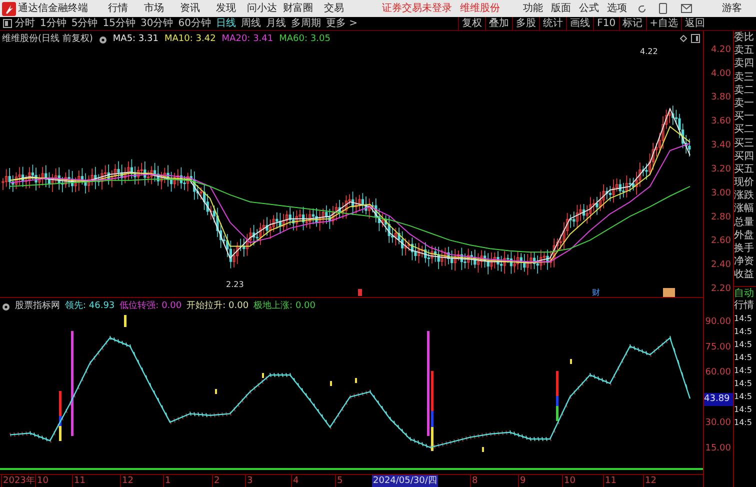 This screenshot has width=756, height=487. What do you see at coordinates (744, 261) in the screenshot?
I see `quote-field-label: 净资` at bounding box center [744, 261].